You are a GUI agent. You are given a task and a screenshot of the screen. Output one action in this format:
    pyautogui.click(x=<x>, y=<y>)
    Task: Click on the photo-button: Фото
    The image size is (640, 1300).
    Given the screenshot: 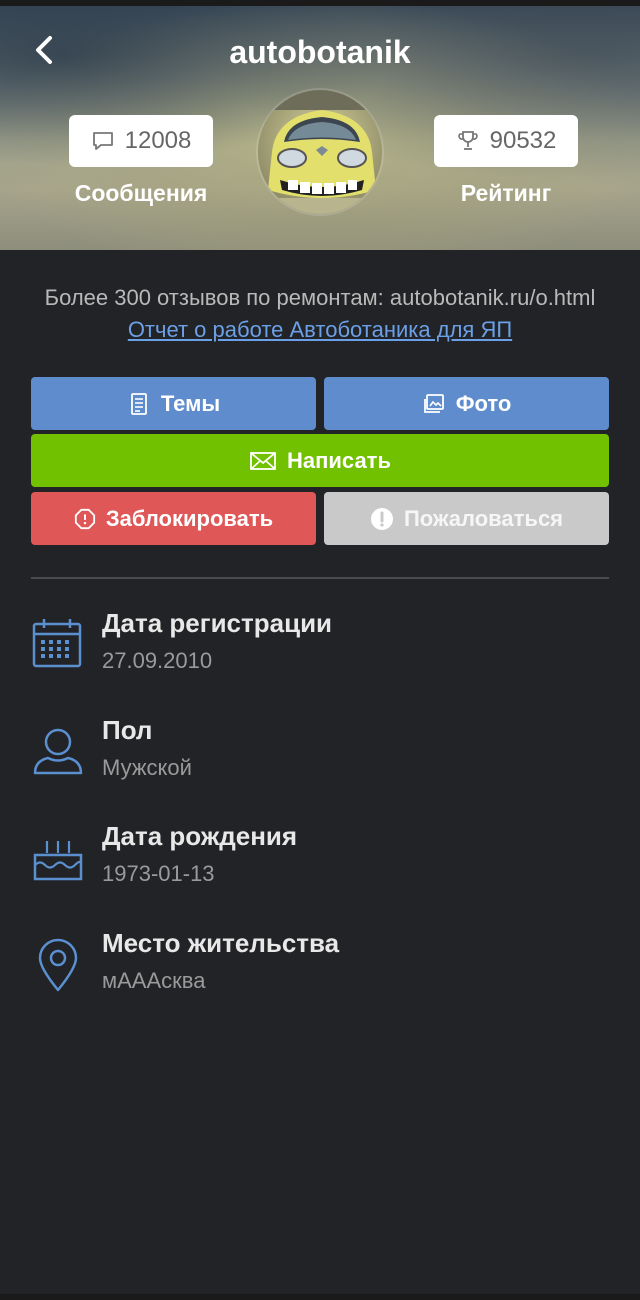 What is the action you would take?
    pyautogui.click(x=466, y=403)
    